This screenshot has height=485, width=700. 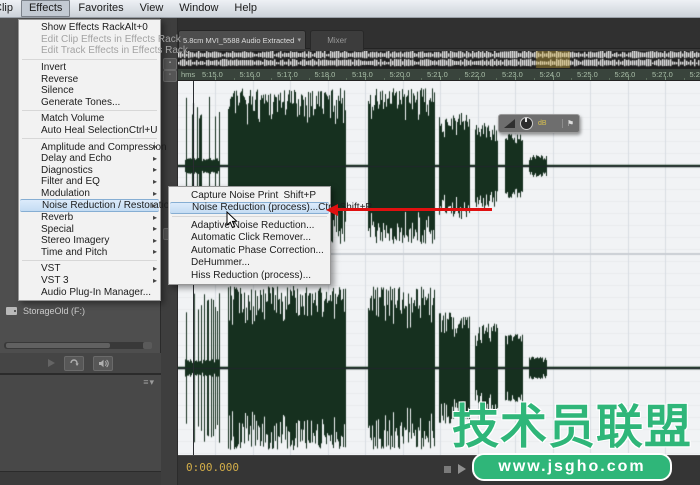 What do you see at coordinates (198, 8) in the screenshot?
I see `menu-window: Window` at bounding box center [198, 8].